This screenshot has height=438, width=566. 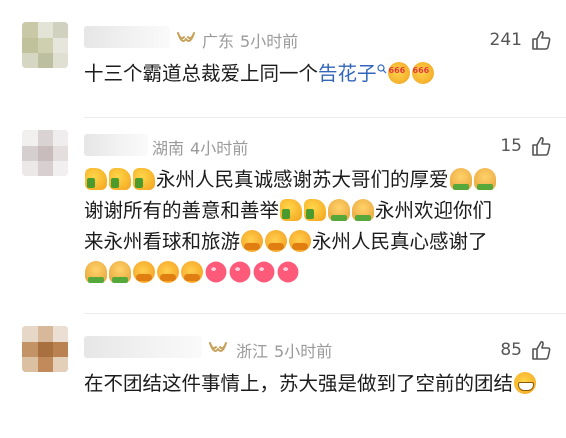 What do you see at coordinates (526, 146) in the screenshot?
I see `like-button: 15` at bounding box center [526, 146].